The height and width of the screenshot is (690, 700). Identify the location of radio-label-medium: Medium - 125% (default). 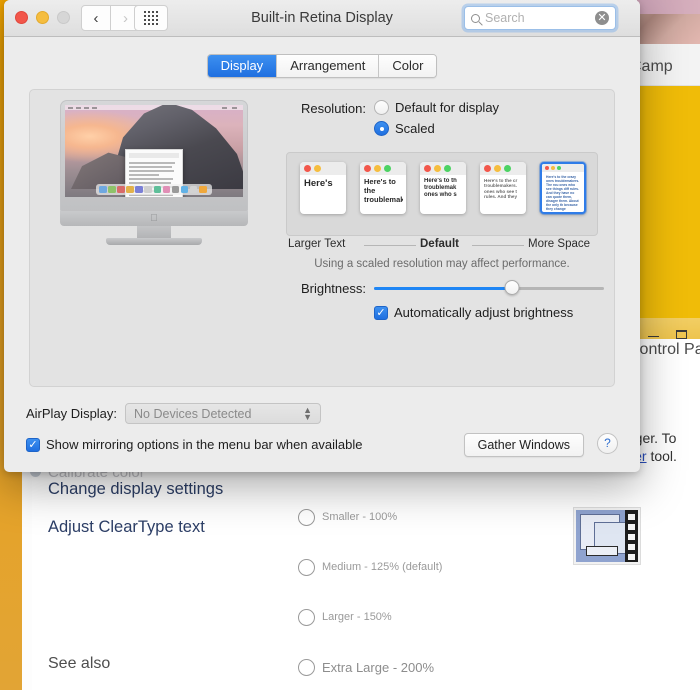
(382, 567).